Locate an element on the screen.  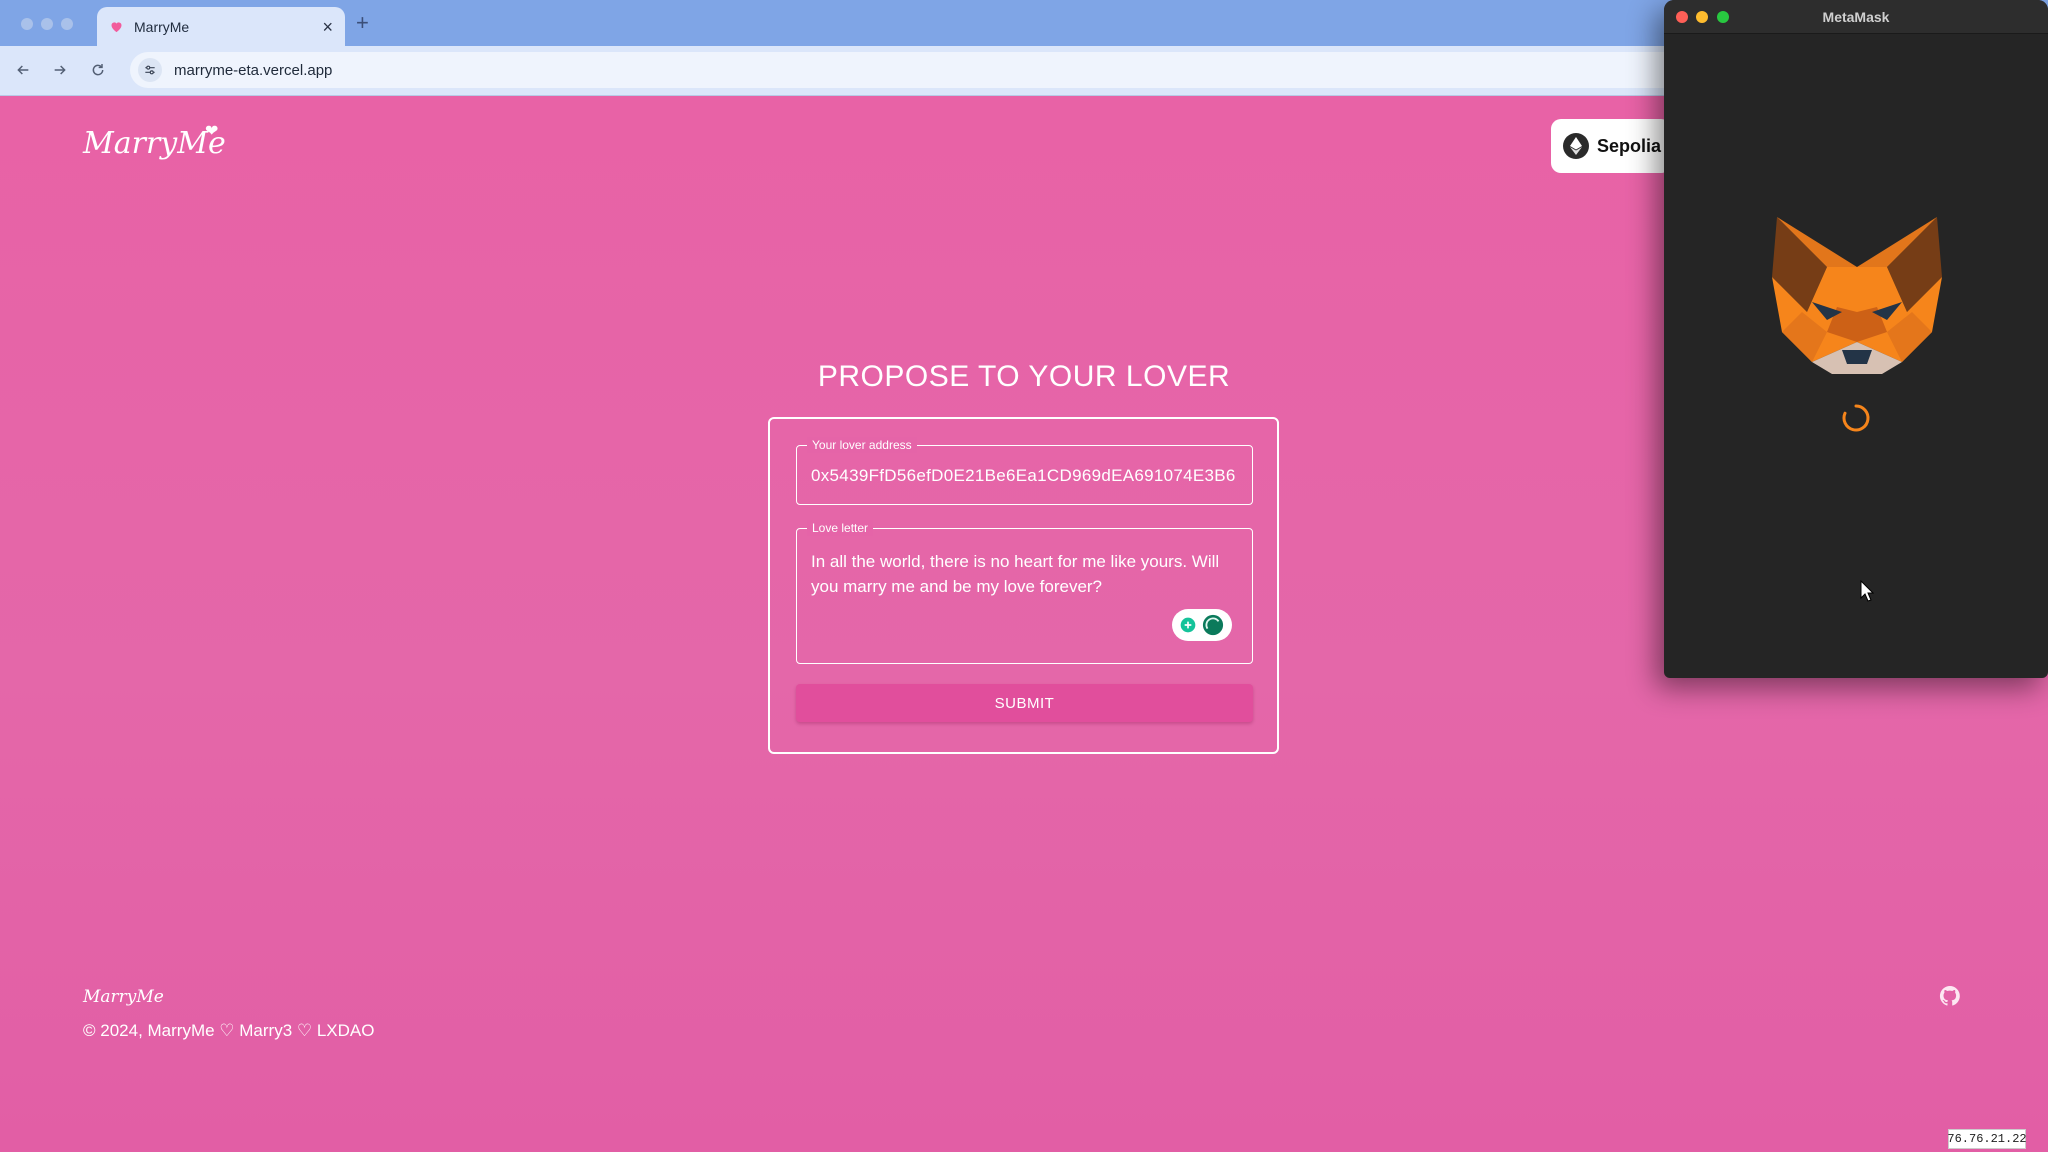
tab-close-icon: × is located at coordinates (327, 27).